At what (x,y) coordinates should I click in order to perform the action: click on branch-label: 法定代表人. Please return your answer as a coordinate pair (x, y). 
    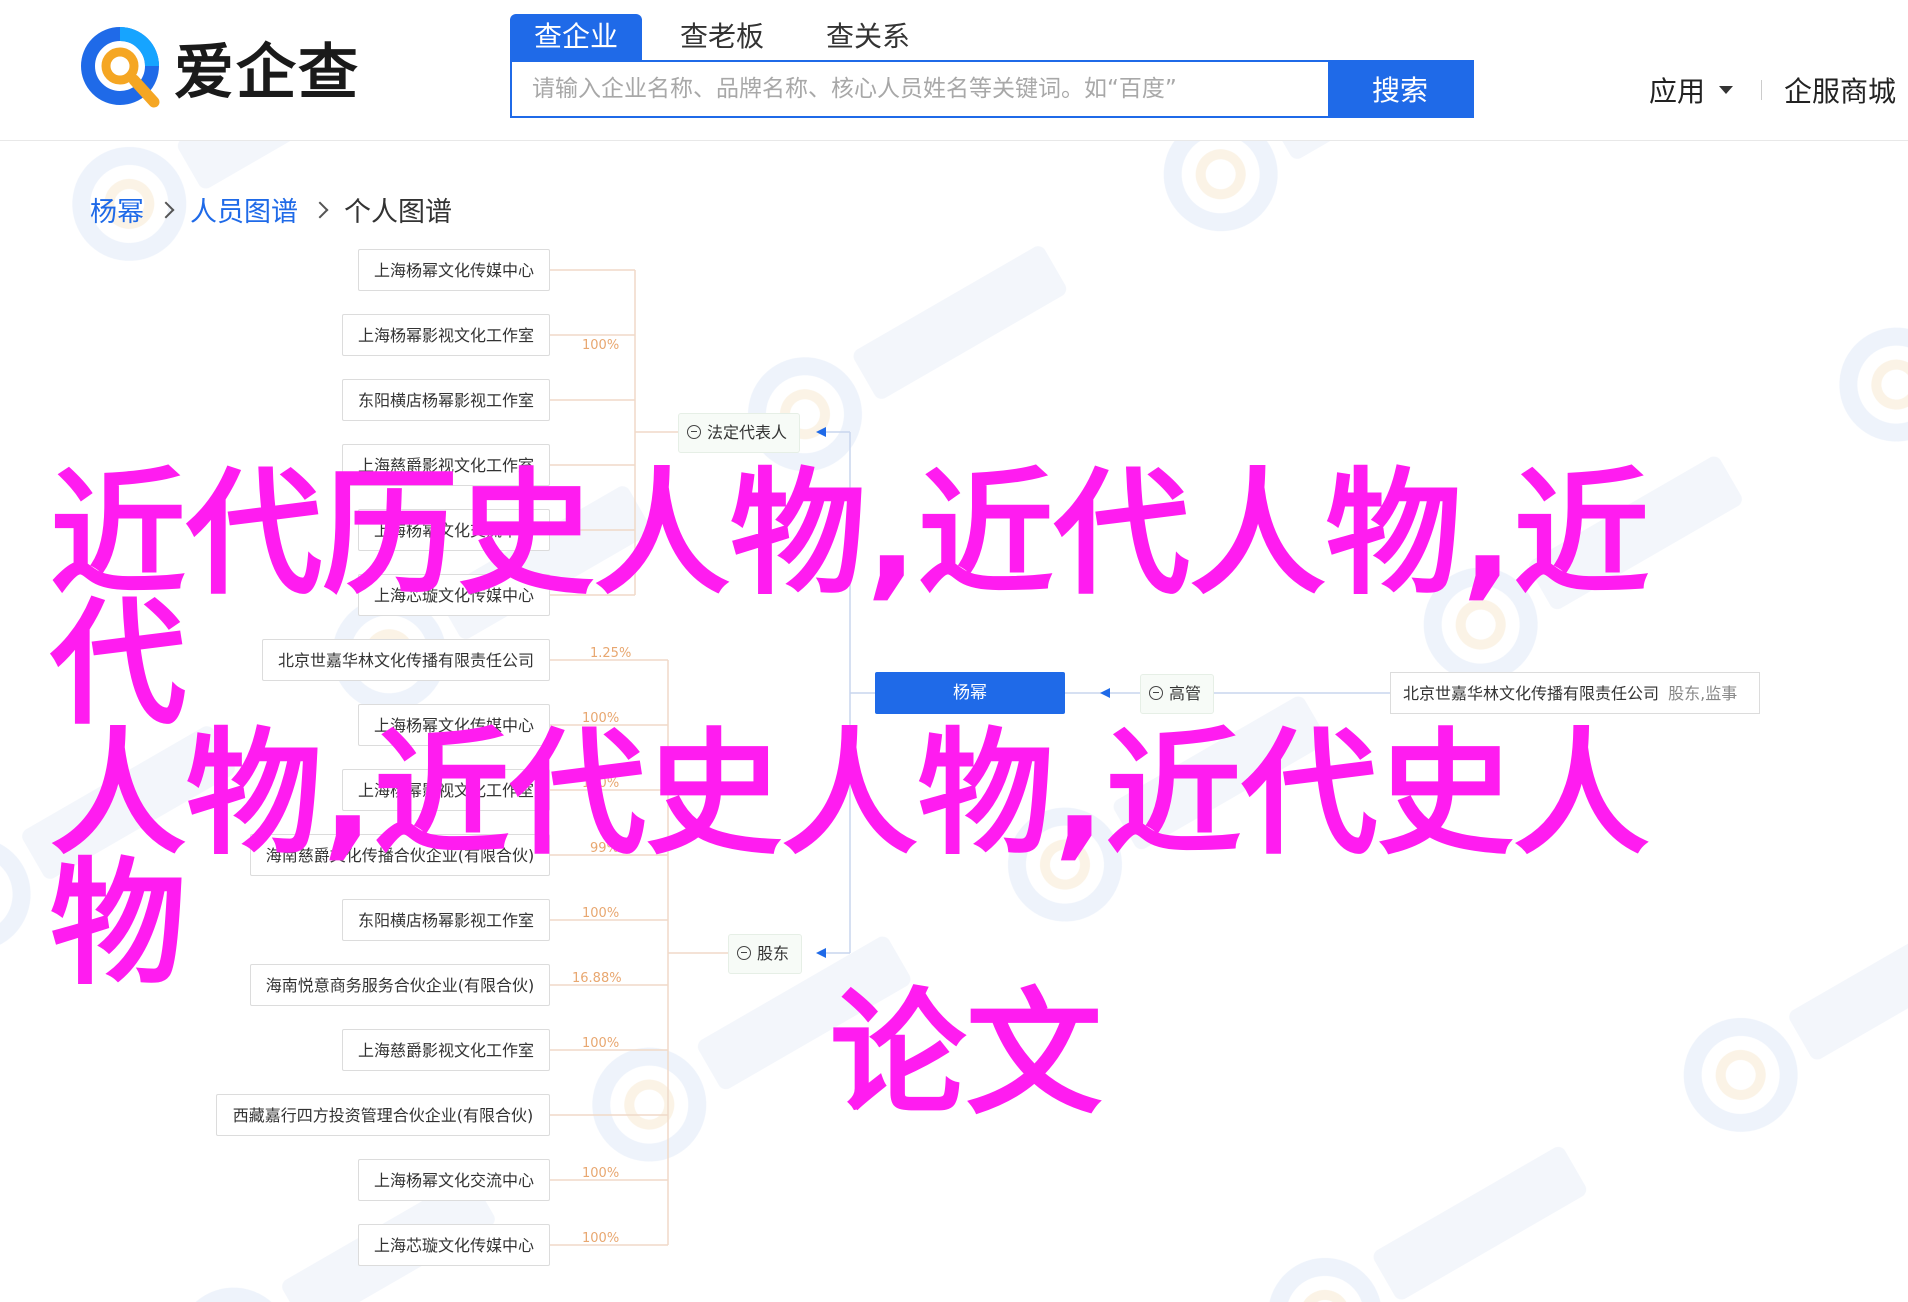
    Looking at the image, I should click on (747, 432).